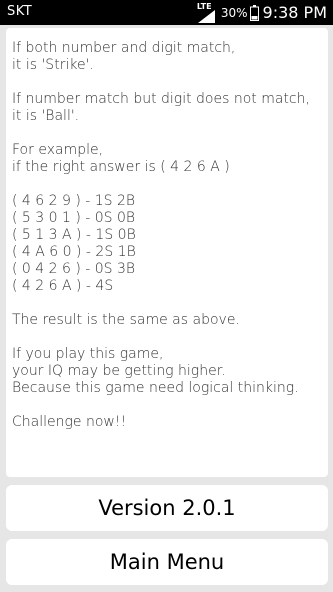 The height and width of the screenshot is (592, 333). I want to click on instruction-line: The result is the same as above., so click(126, 320).